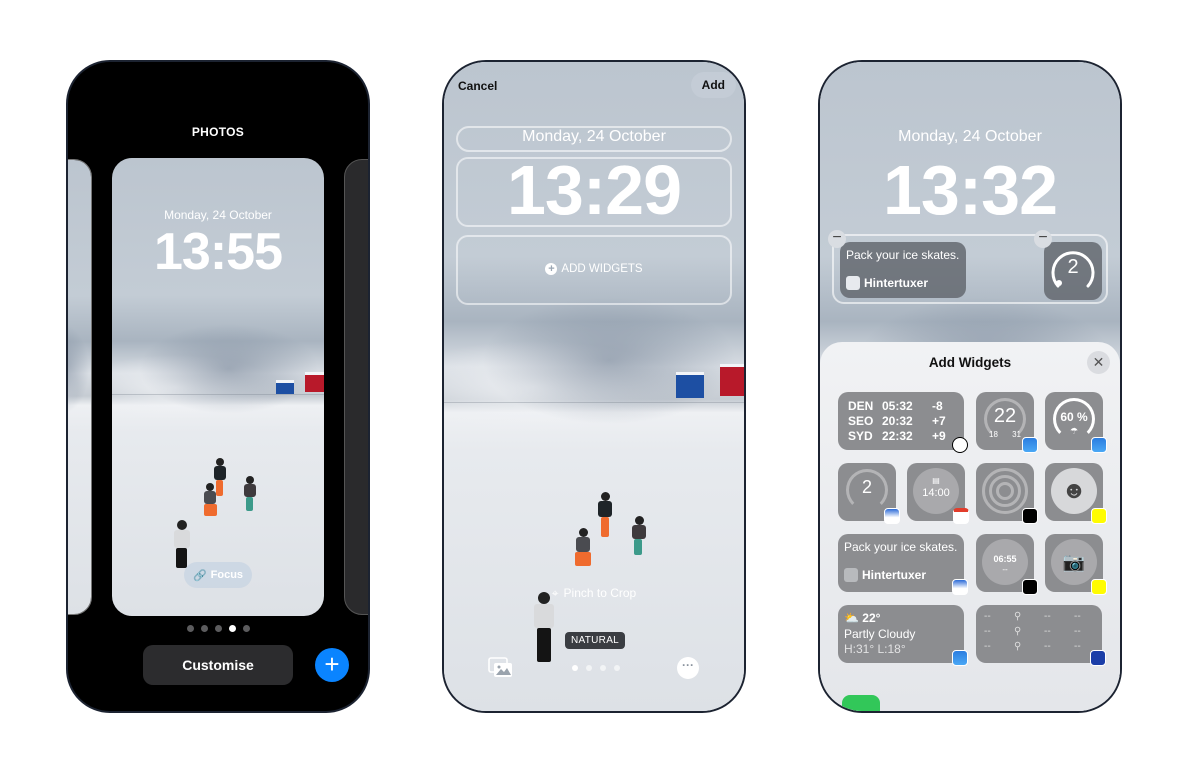 Image resolution: width=1200 pixels, height=771 pixels. What do you see at coordinates (993, 434) in the screenshot?
I see `temperature-low: 18` at bounding box center [993, 434].